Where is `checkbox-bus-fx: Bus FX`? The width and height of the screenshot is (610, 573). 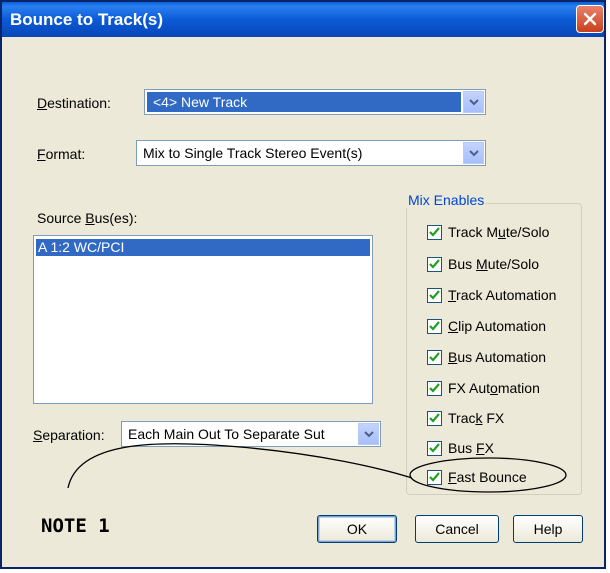 checkbox-bus-fx: Bus FX is located at coordinates (460, 448).